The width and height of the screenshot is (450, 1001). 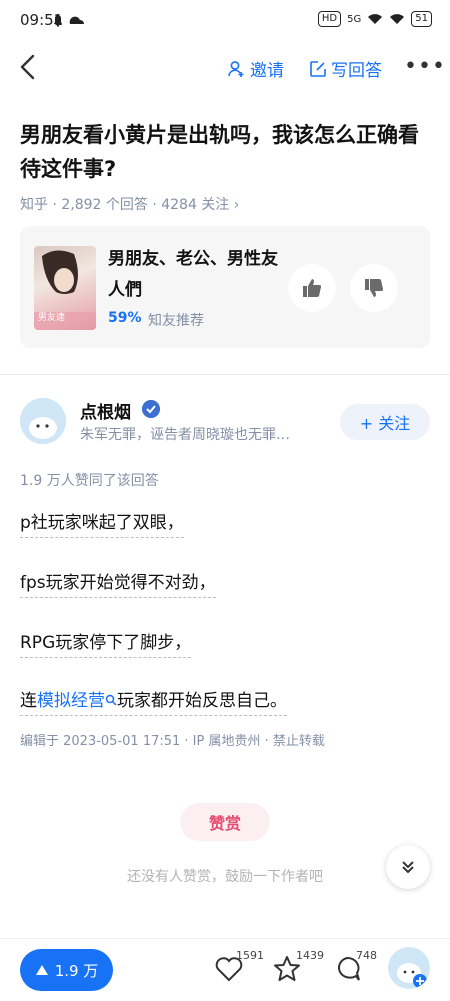 What do you see at coordinates (250, 955) in the screenshot?
I see `like-count: 1591` at bounding box center [250, 955].